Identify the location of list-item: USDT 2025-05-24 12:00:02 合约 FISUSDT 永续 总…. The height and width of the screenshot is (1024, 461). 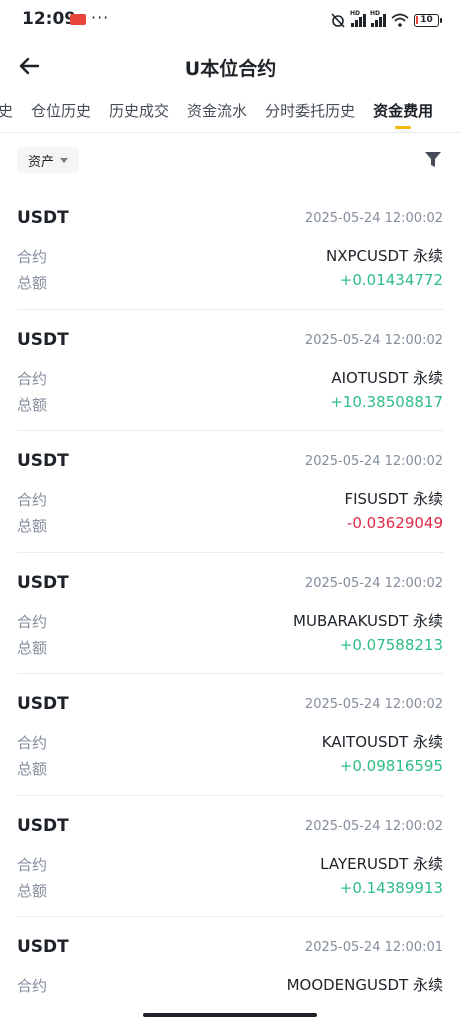
(230, 492).